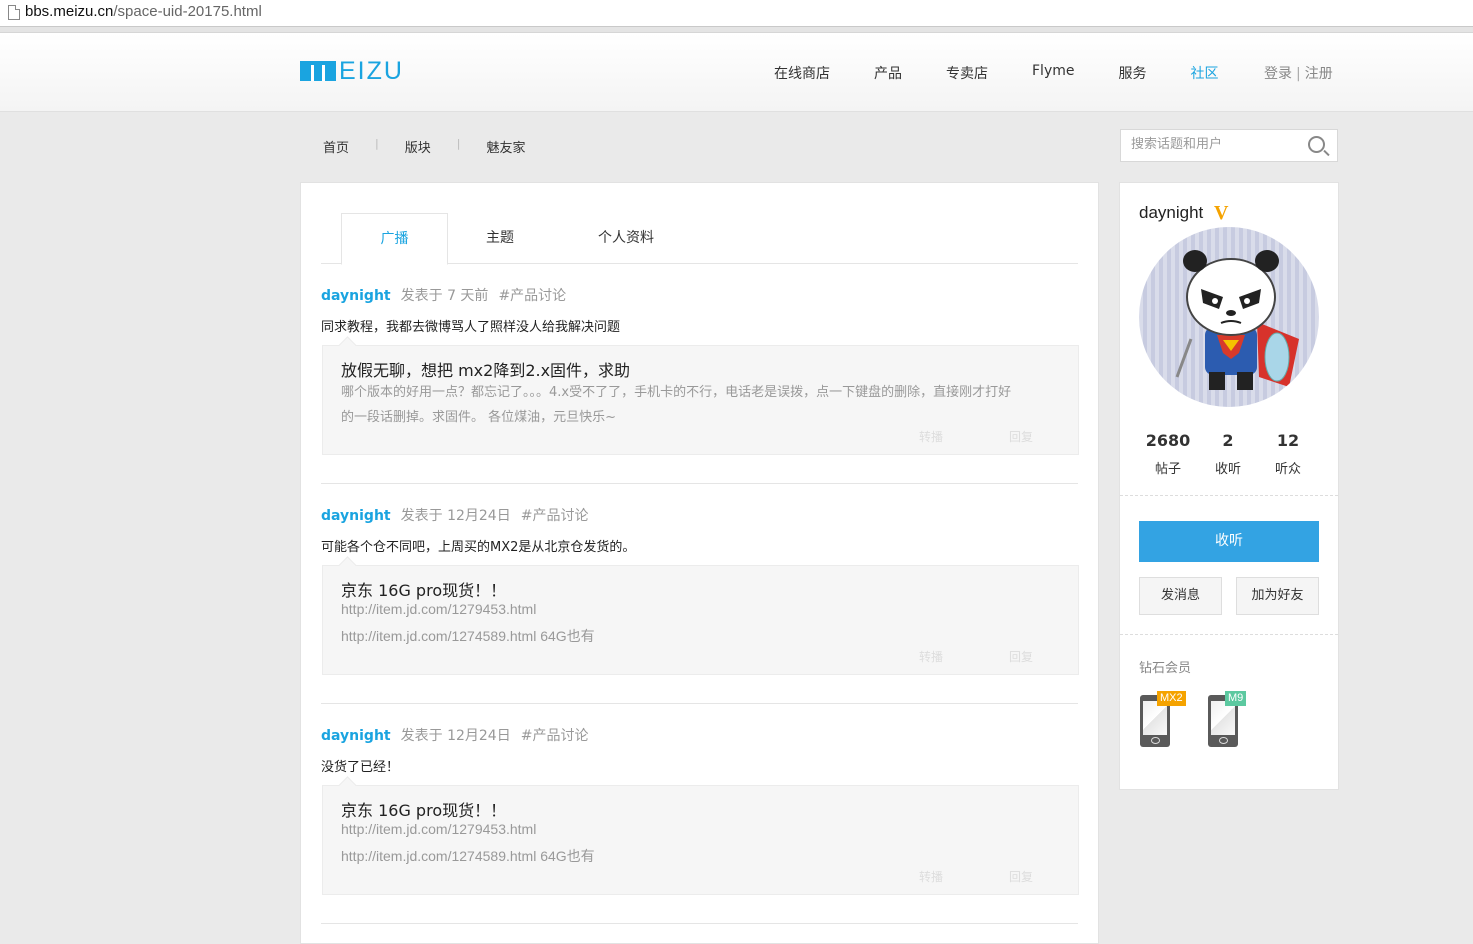  I want to click on nav-products: 产品, so click(888, 73).